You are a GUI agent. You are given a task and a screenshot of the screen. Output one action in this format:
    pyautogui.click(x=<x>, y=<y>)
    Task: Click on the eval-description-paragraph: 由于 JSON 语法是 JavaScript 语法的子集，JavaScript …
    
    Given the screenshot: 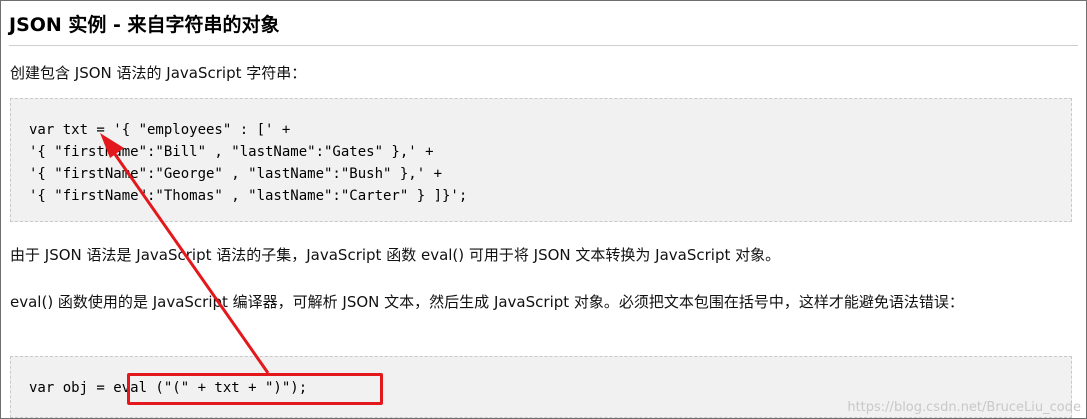 What is the action you would take?
    pyautogui.click(x=395, y=255)
    